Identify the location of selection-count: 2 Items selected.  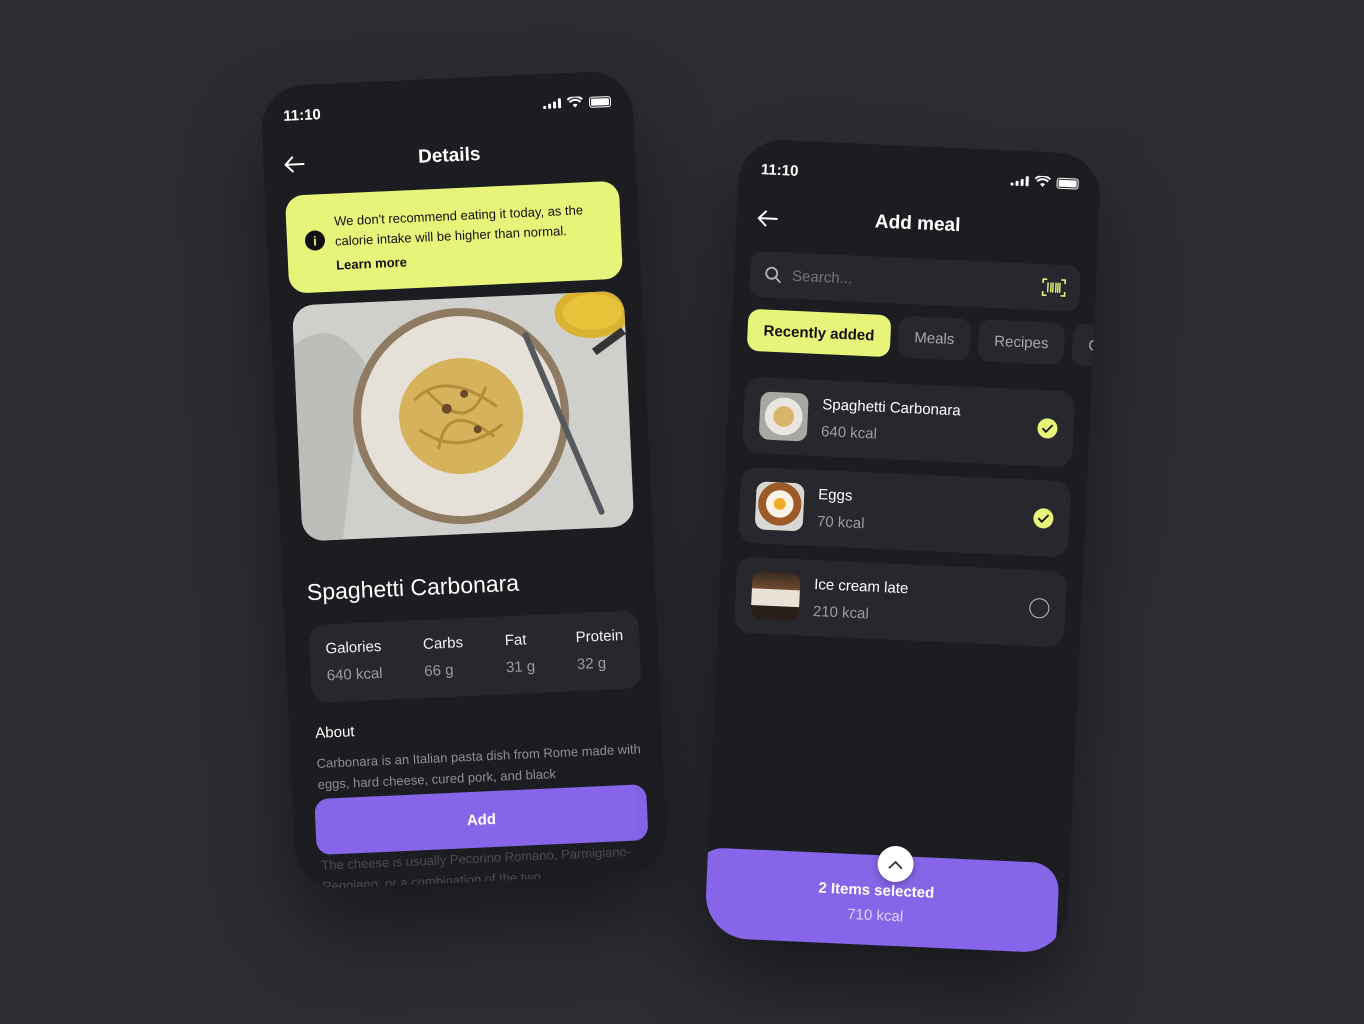
(876, 890).